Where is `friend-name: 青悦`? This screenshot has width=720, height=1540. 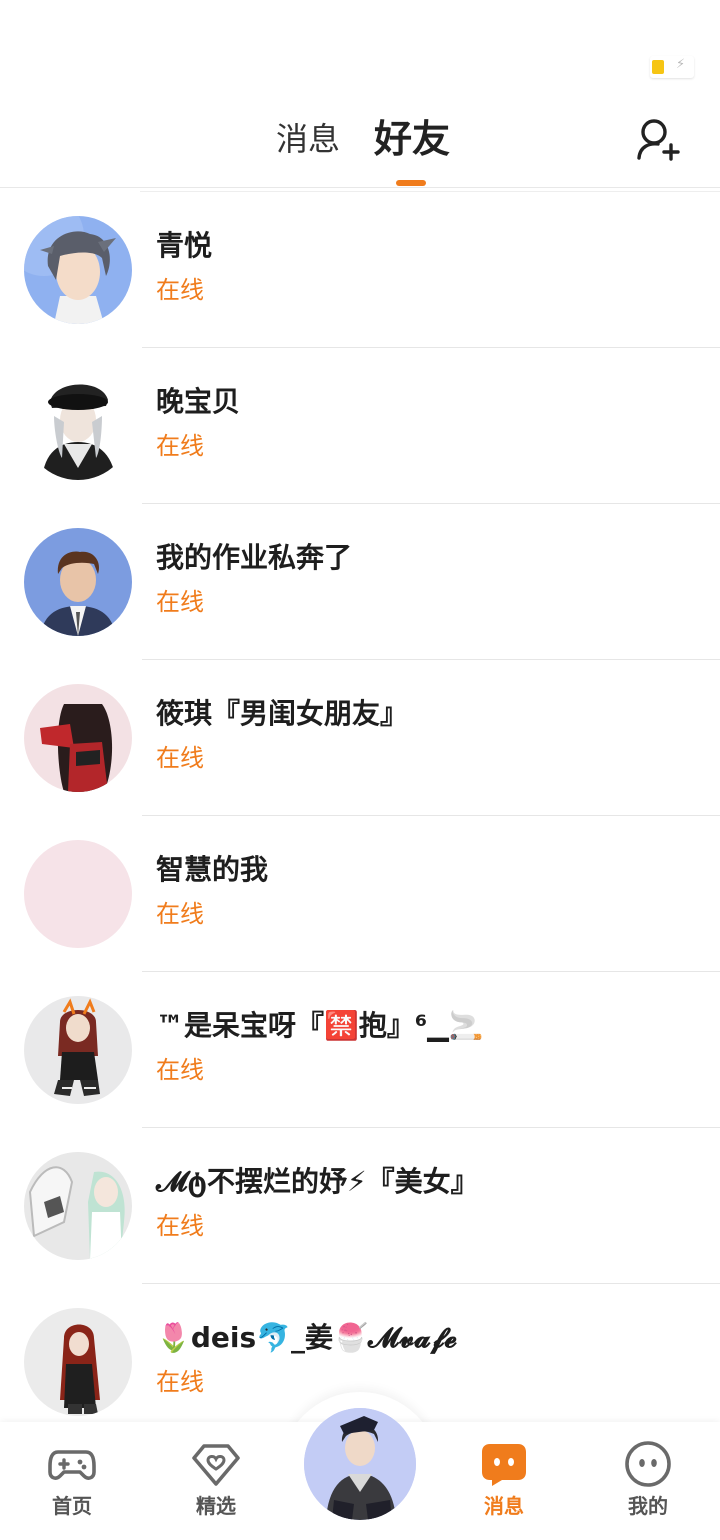 friend-name: 青悦 is located at coordinates (184, 245).